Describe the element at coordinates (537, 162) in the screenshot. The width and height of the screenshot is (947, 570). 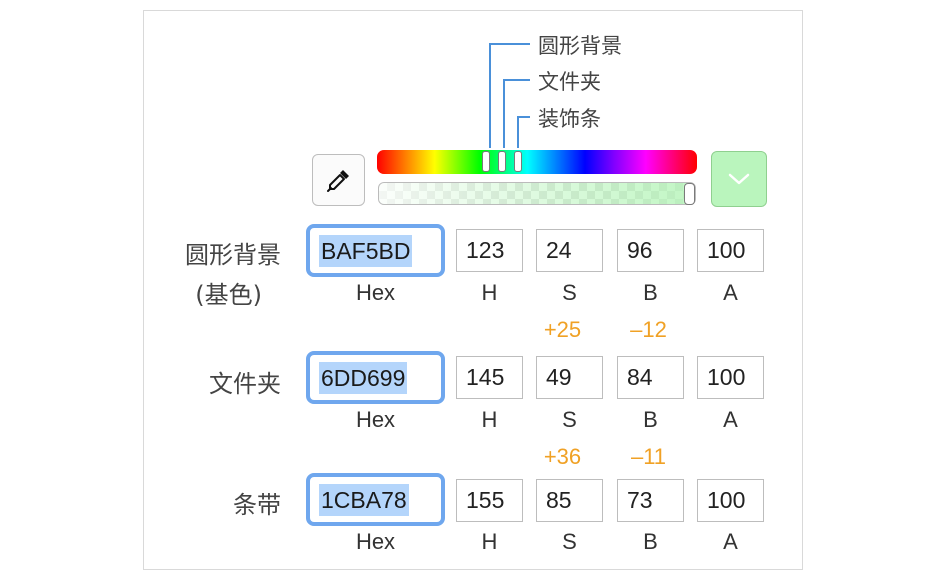
I see `hue-slider` at that location.